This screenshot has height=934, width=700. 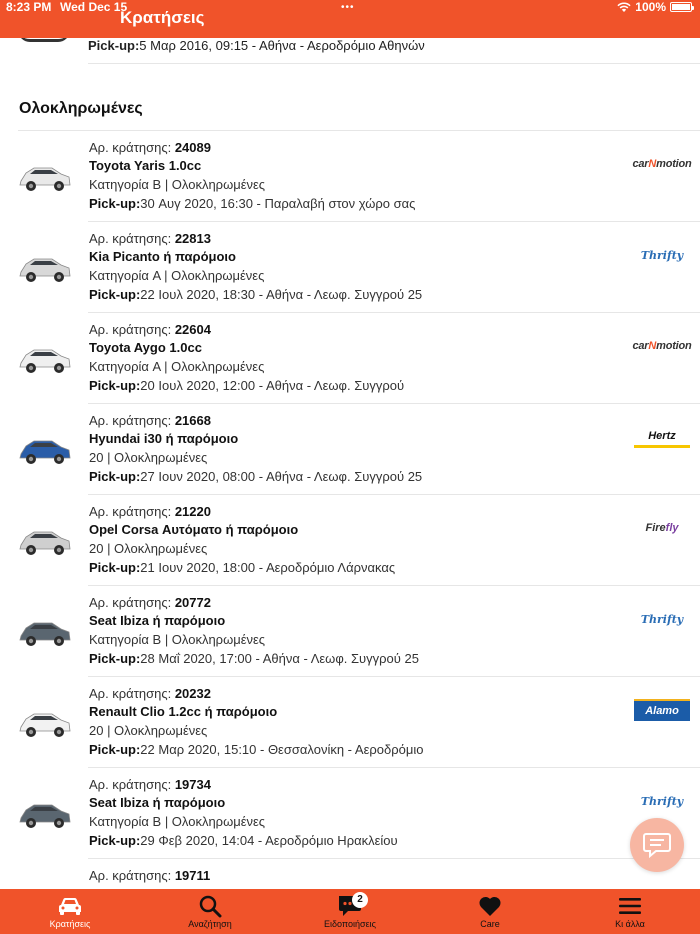 I want to click on booking-number-line: Αρ. κράτησης: 20772, so click(x=150, y=602).